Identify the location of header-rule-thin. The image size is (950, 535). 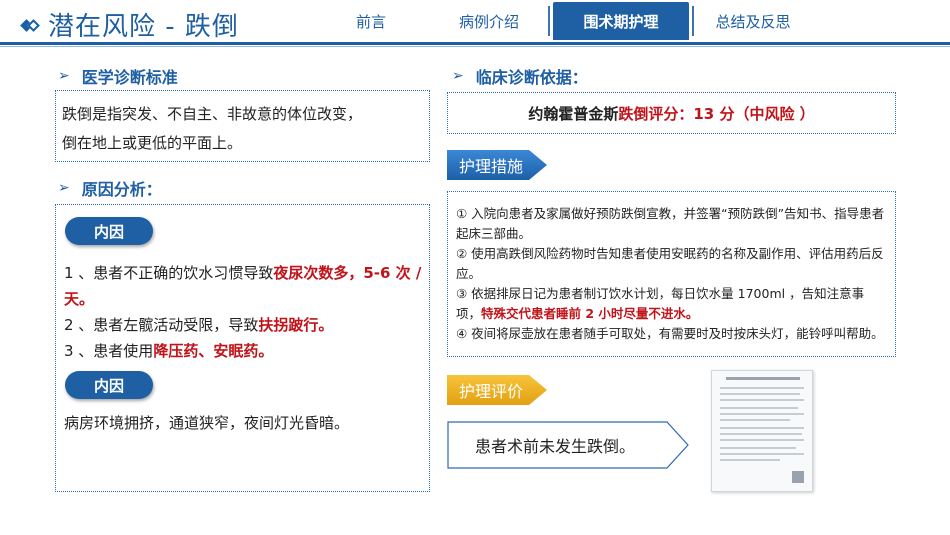
(475, 46).